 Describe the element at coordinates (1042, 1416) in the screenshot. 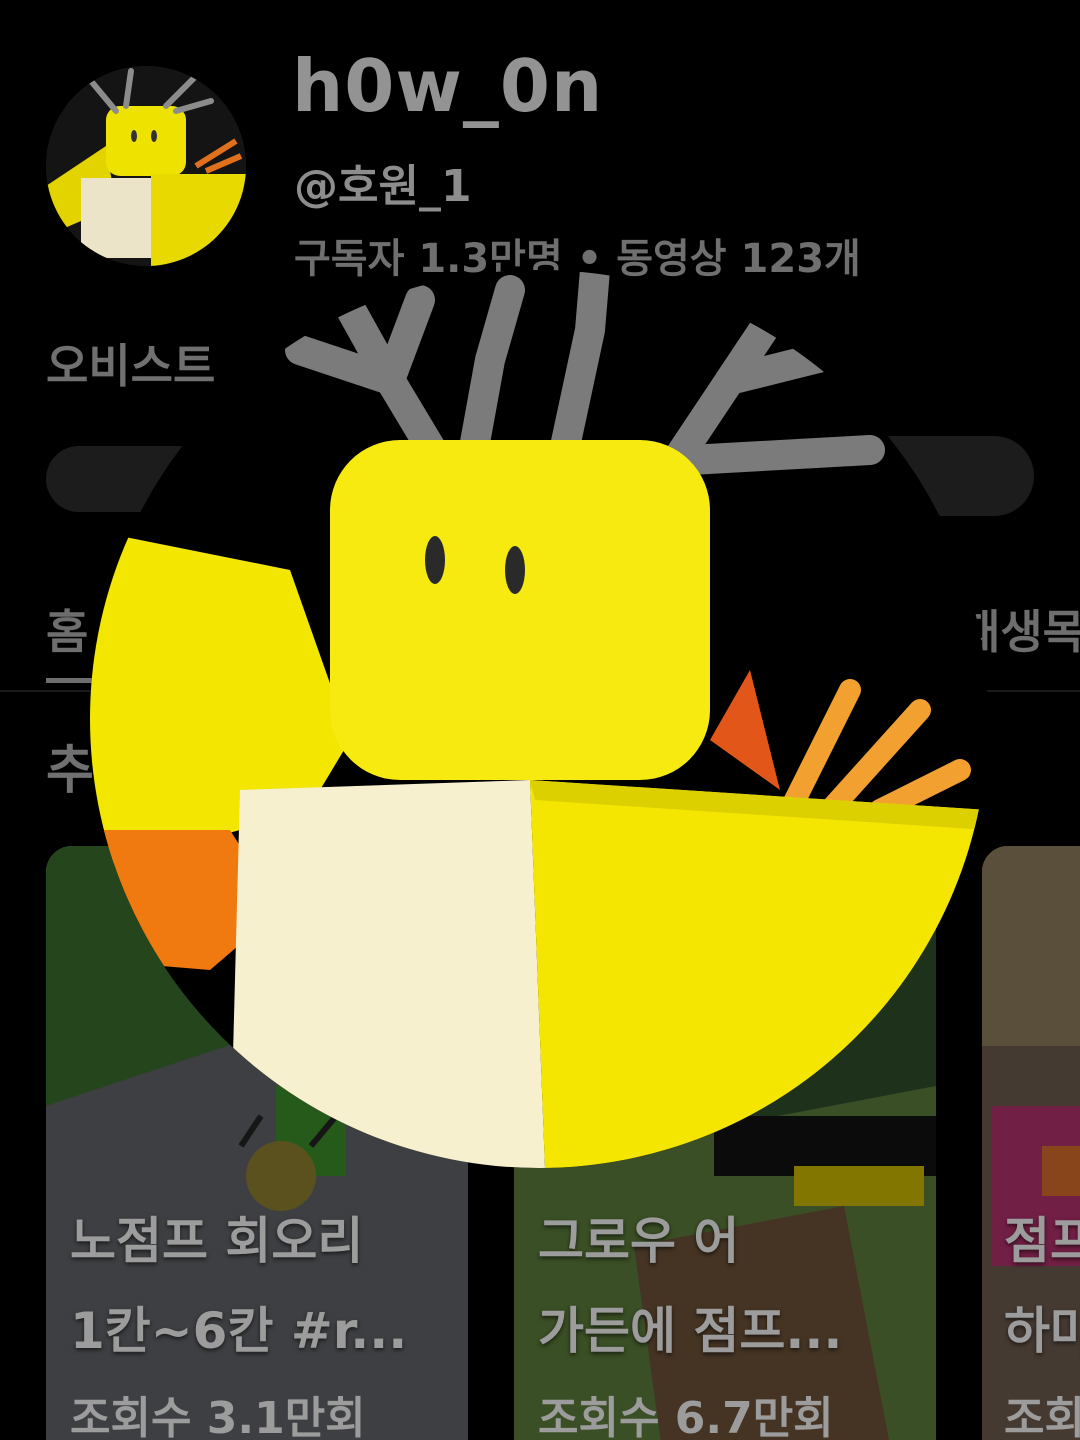

I see `short-views: 조회수` at that location.